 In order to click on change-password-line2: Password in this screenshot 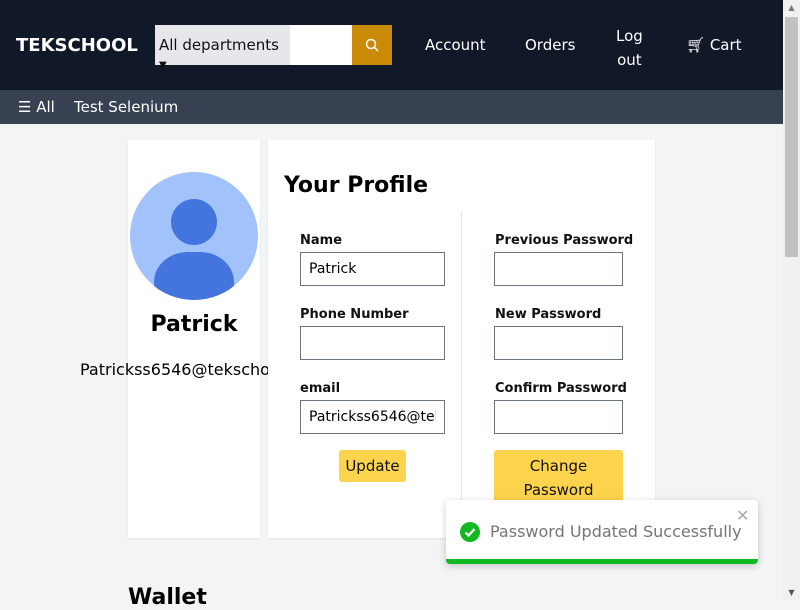, I will do `click(558, 490)`.